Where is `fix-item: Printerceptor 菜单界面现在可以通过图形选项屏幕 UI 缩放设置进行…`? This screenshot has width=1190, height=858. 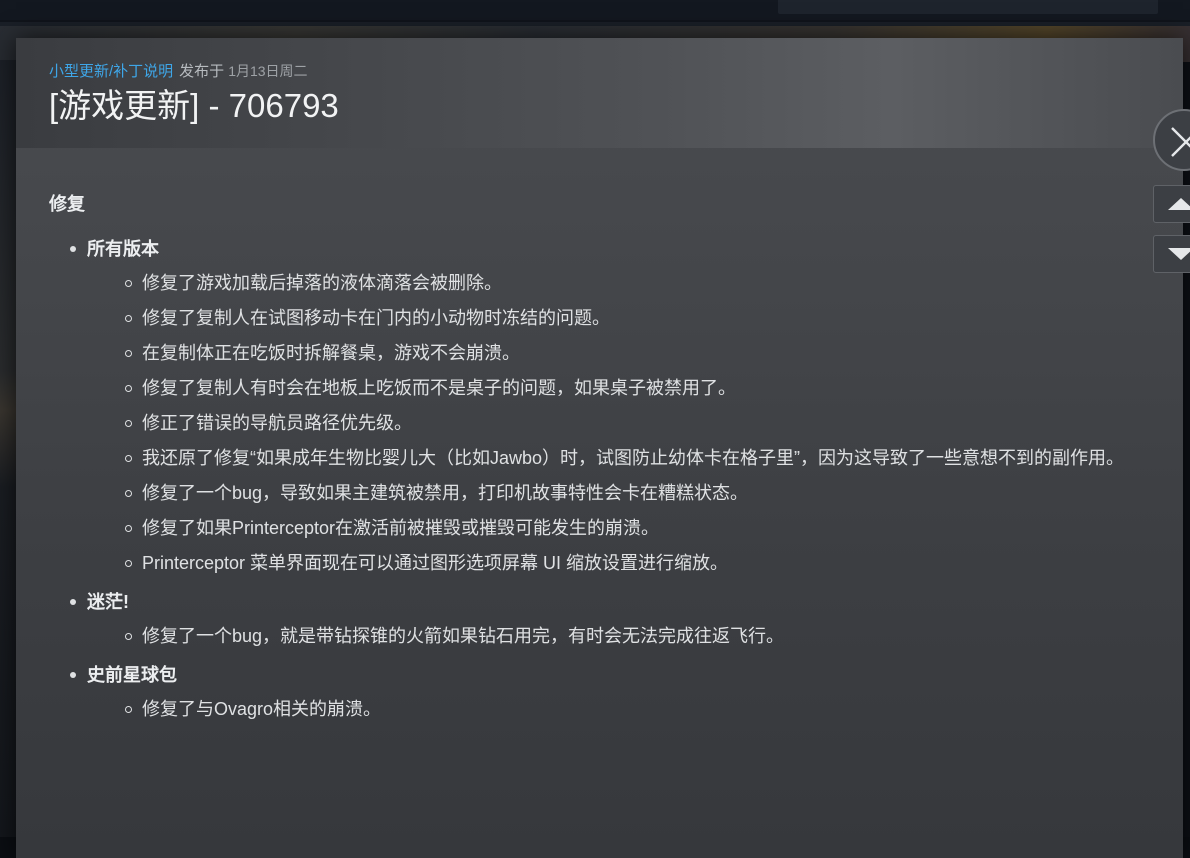
fix-item: Printerceptor 菜单界面现在可以通过图形选项屏幕 UI 缩放设置进行… is located at coordinates (637, 563).